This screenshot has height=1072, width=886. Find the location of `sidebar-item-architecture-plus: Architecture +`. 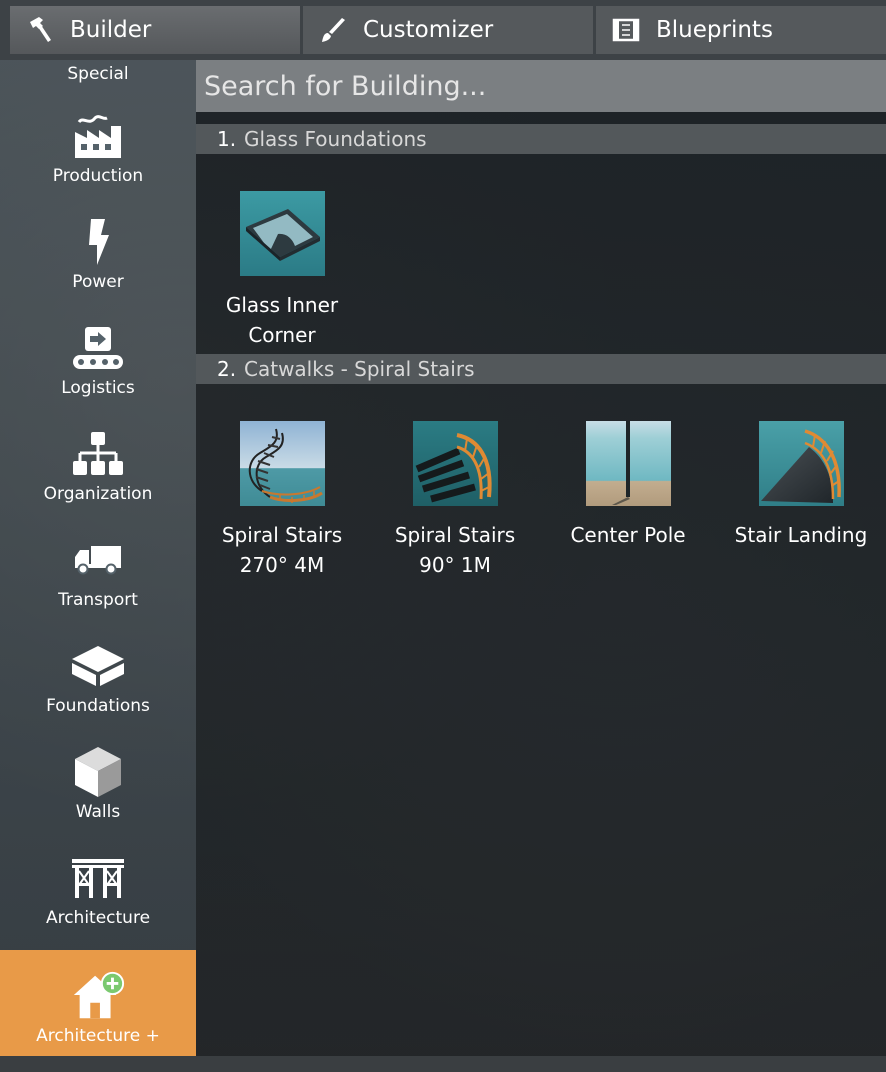

sidebar-item-architecture-plus: Architecture + is located at coordinates (98, 1003).